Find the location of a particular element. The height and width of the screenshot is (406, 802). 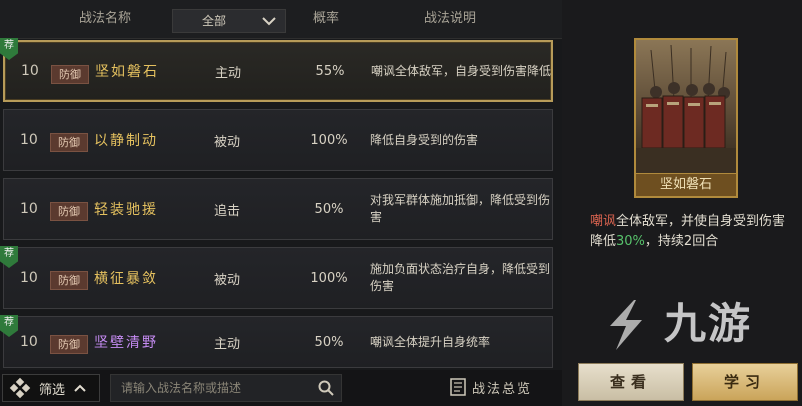

view-button: 查看 is located at coordinates (631, 382).